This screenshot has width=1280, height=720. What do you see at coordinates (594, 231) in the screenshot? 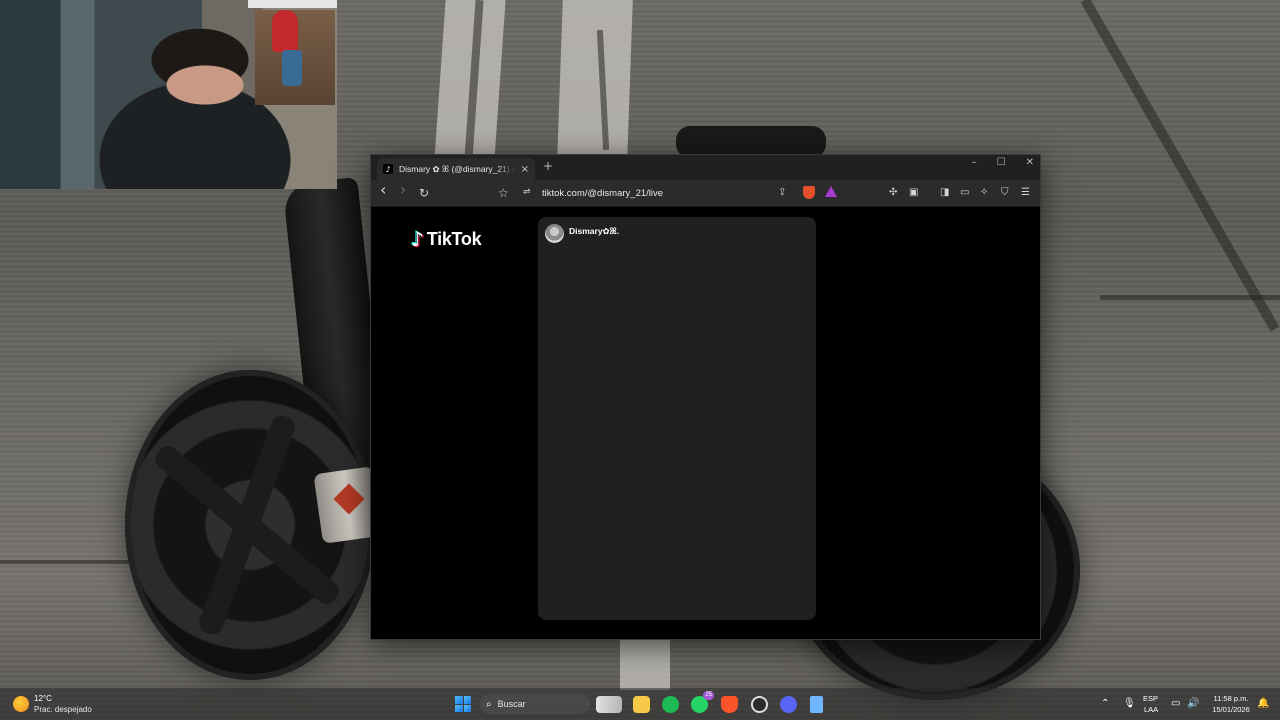
I see `live-host-name: Dismary✿ꕤ.` at bounding box center [594, 231].